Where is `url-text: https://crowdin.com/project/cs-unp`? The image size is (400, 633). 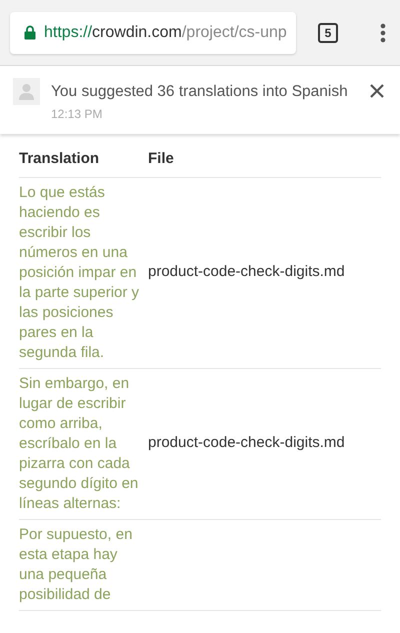 url-text: https://crowdin.com/project/cs-unp is located at coordinates (165, 32).